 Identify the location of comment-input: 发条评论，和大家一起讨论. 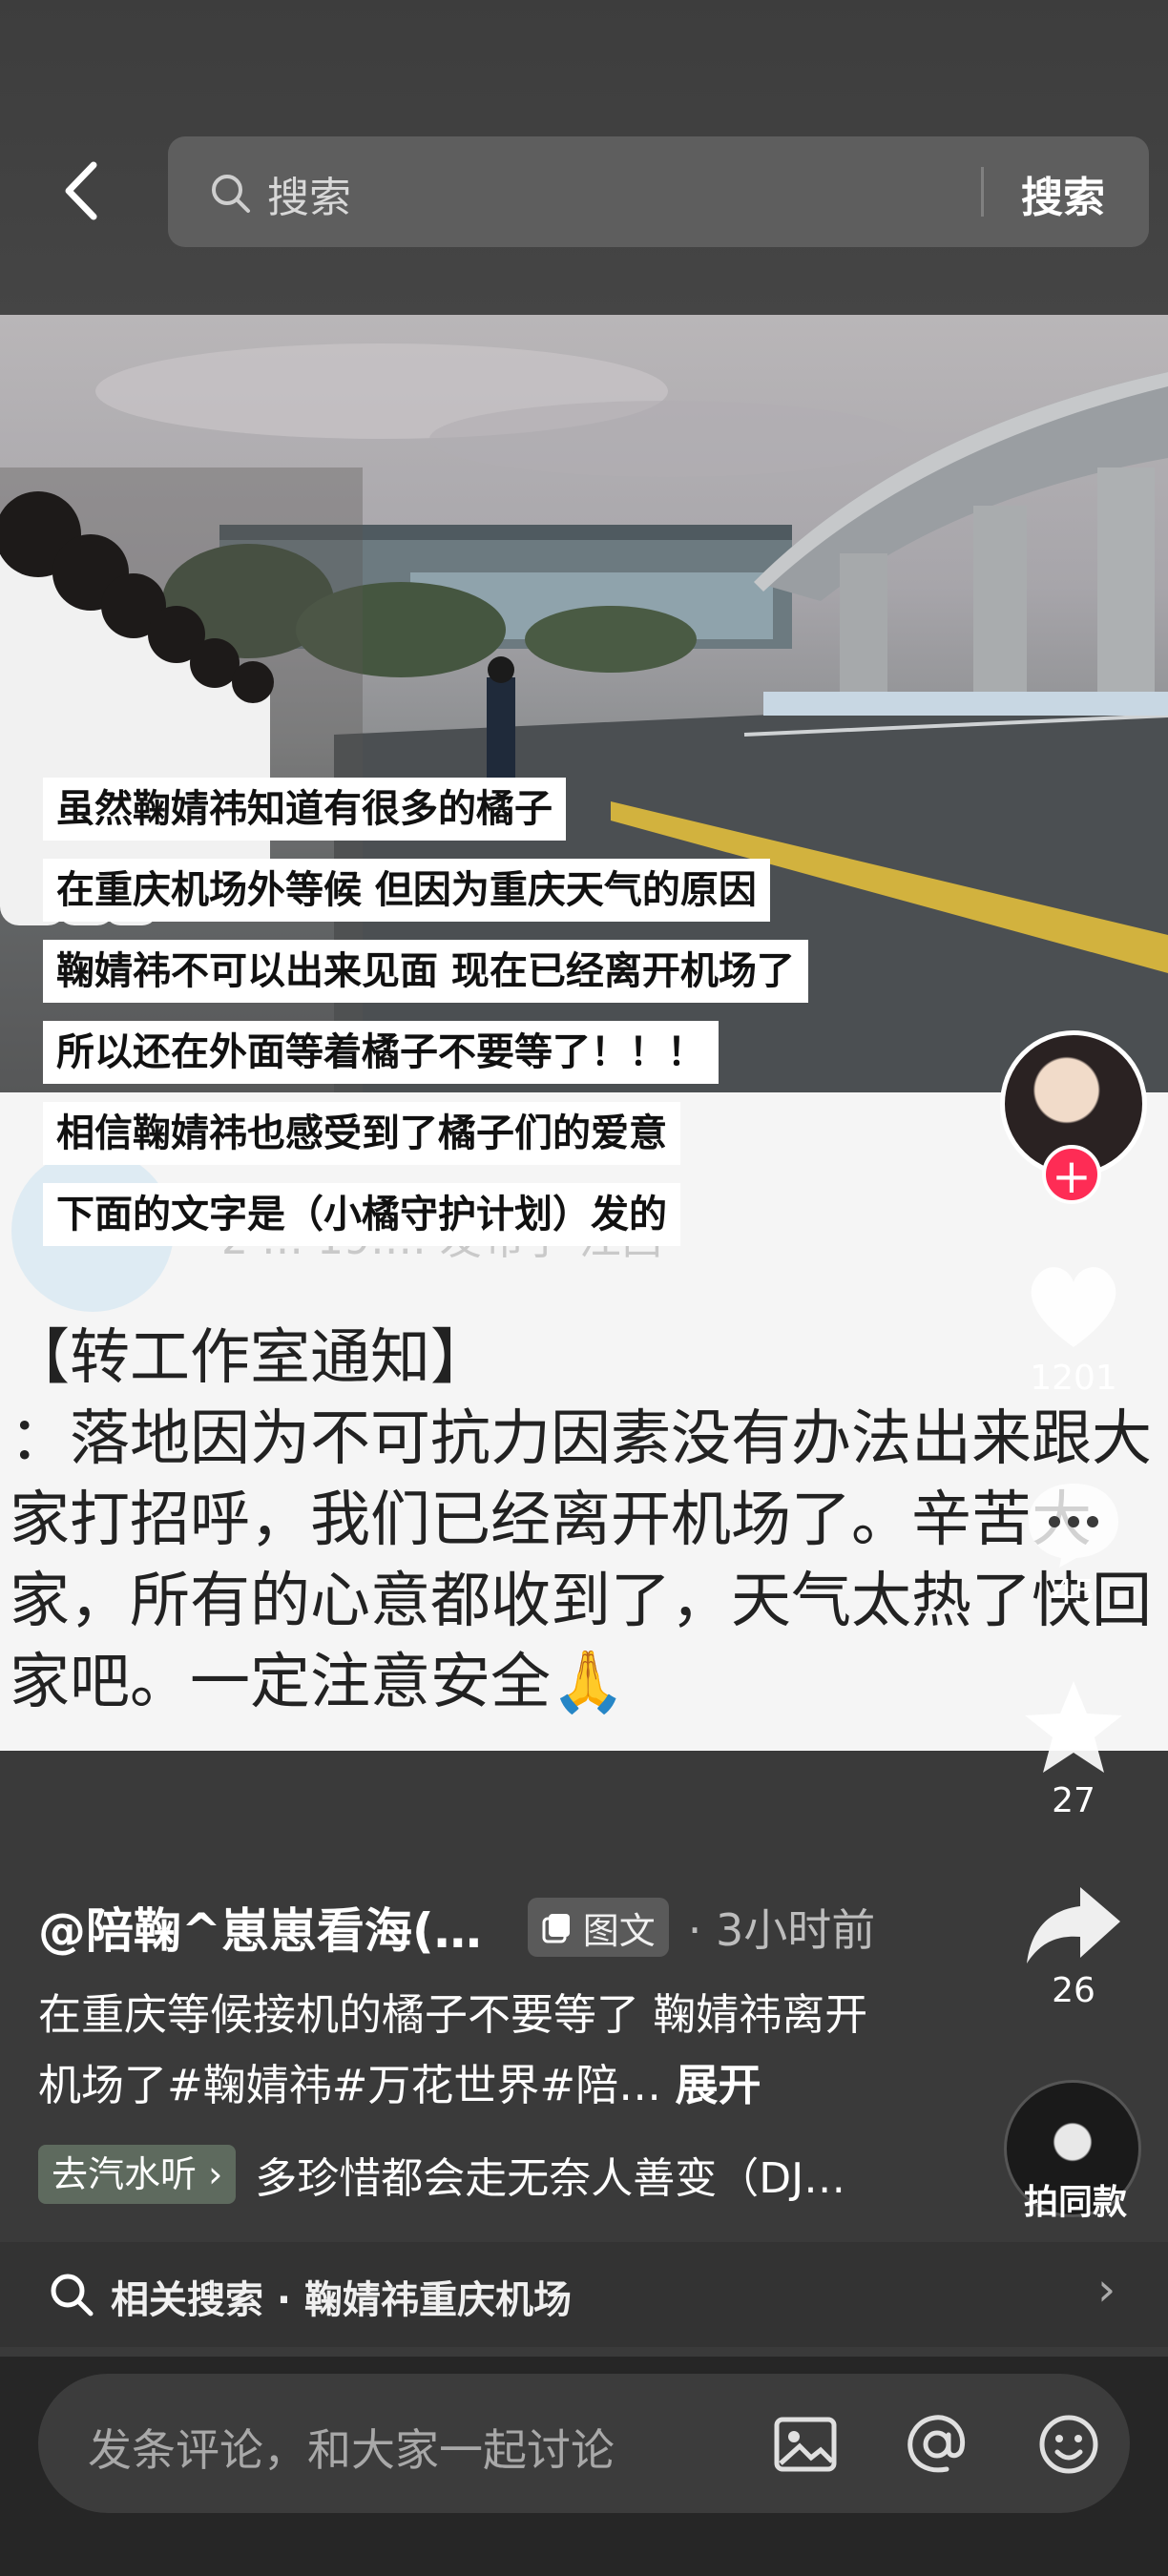
(584, 2443).